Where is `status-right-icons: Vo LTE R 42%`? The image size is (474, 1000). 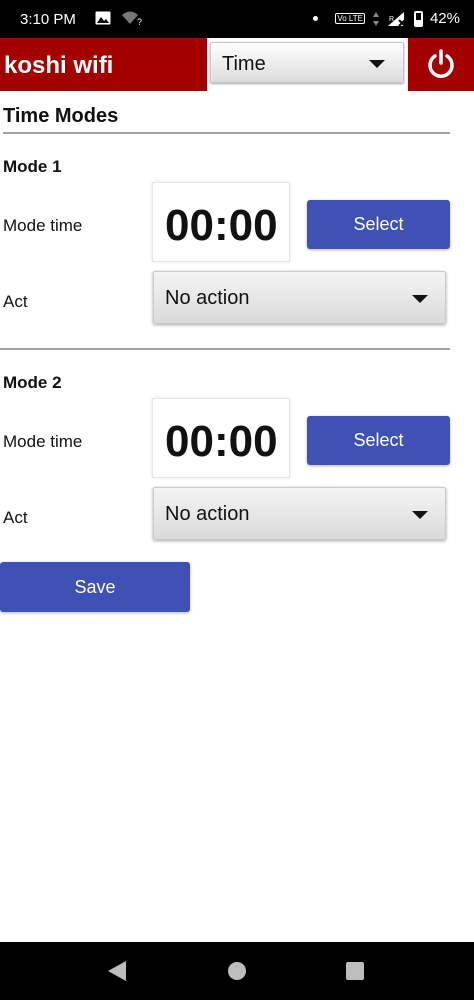 status-right-icons: Vo LTE R 42% is located at coordinates (386, 18).